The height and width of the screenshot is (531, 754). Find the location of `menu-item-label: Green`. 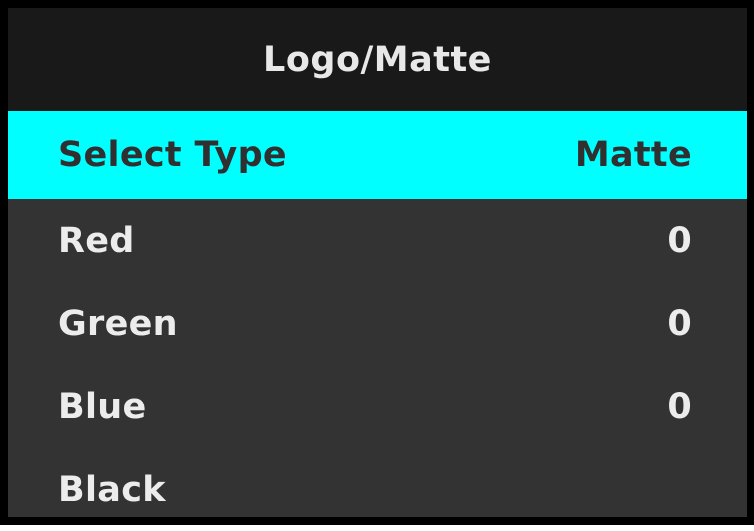

menu-item-label: Green is located at coordinates (118, 323).